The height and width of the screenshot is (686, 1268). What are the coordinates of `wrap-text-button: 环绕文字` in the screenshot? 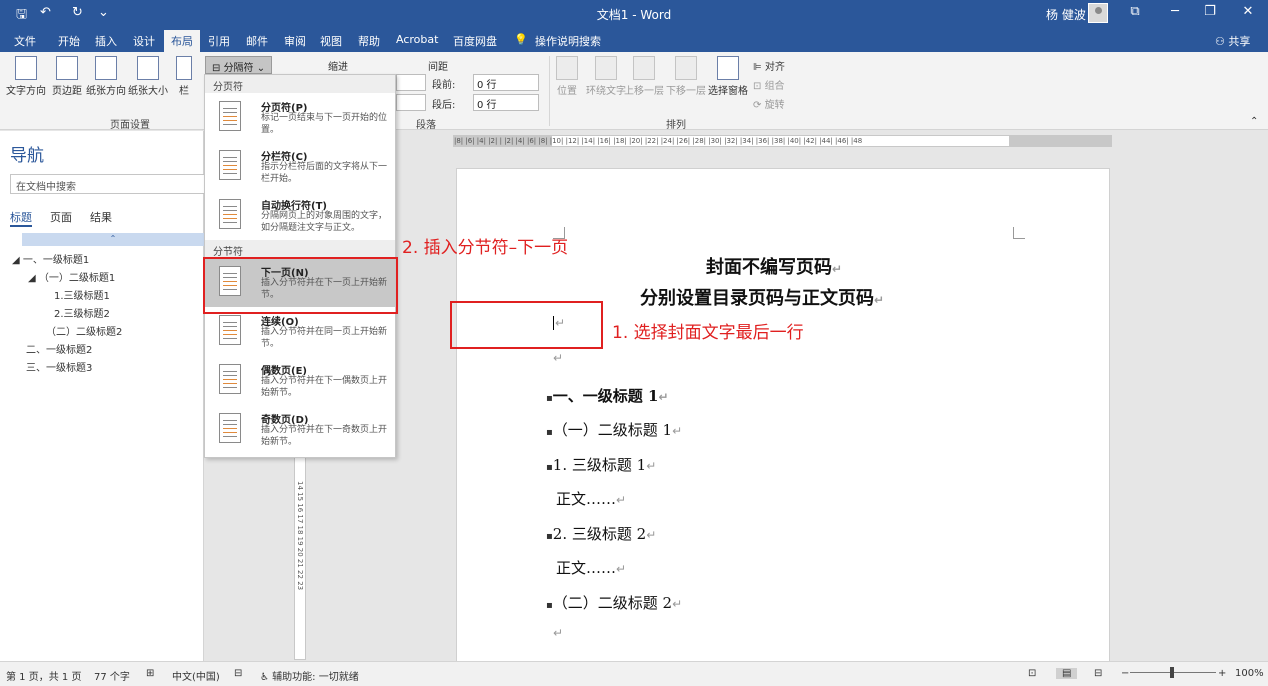 It's located at (606, 76).